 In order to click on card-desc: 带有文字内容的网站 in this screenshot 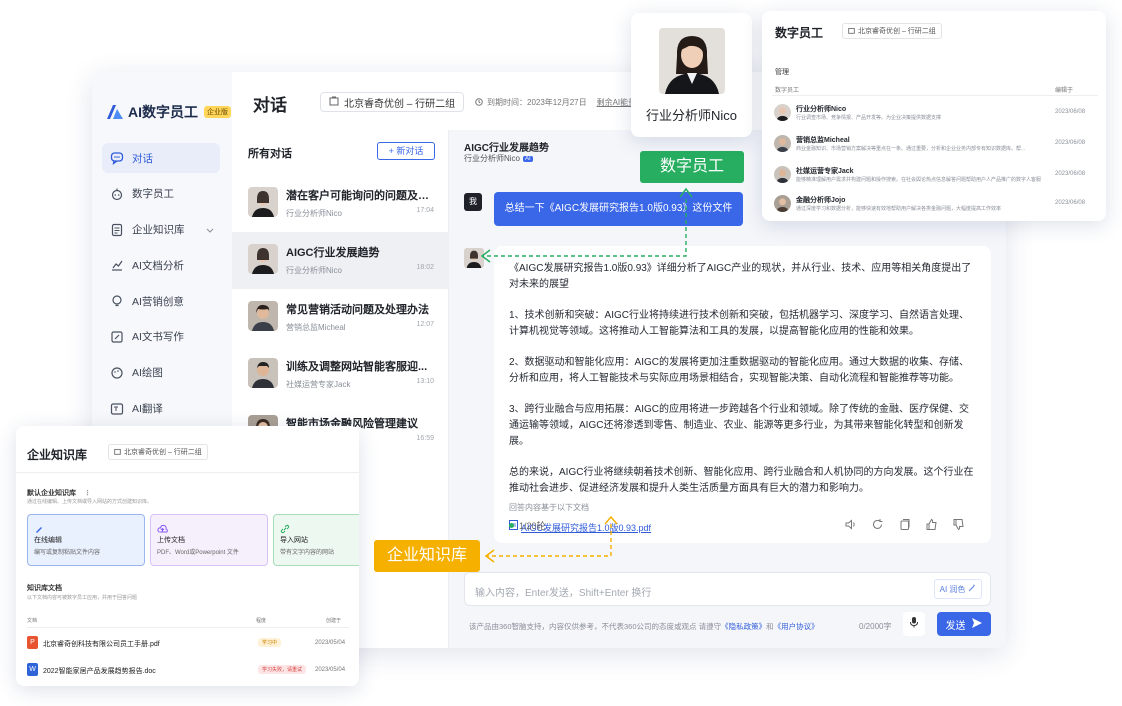, I will do `click(307, 553)`.